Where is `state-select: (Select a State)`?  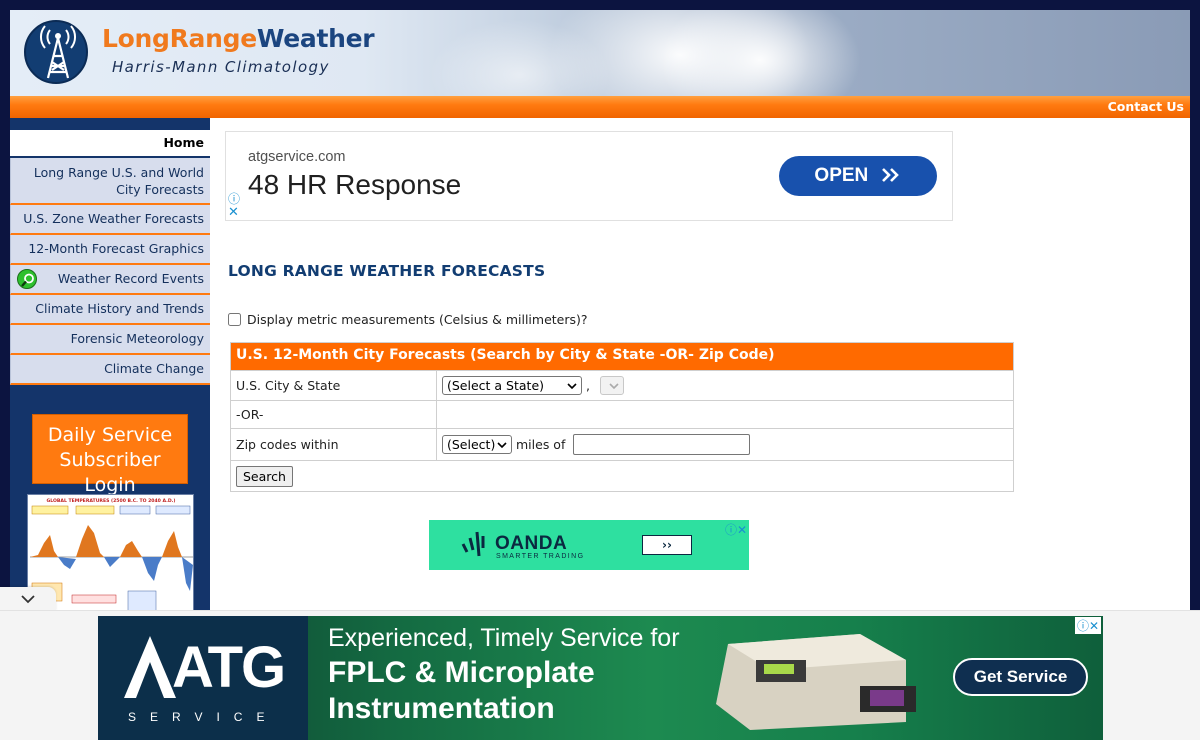
state-select: (Select a State) is located at coordinates (512, 385).